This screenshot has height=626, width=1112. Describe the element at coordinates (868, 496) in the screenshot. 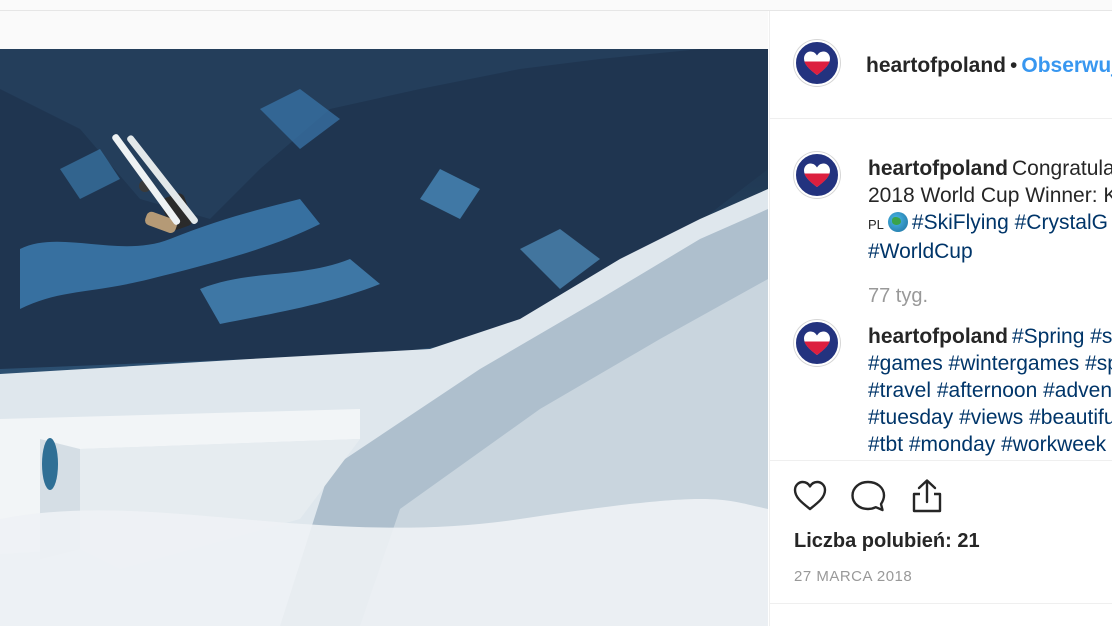

I see `comment-icon` at that location.